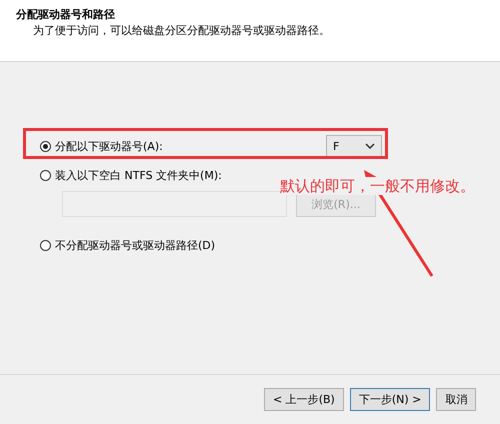 The image size is (500, 424). What do you see at coordinates (370, 146) in the screenshot?
I see `chevron-down-icon` at bounding box center [370, 146].